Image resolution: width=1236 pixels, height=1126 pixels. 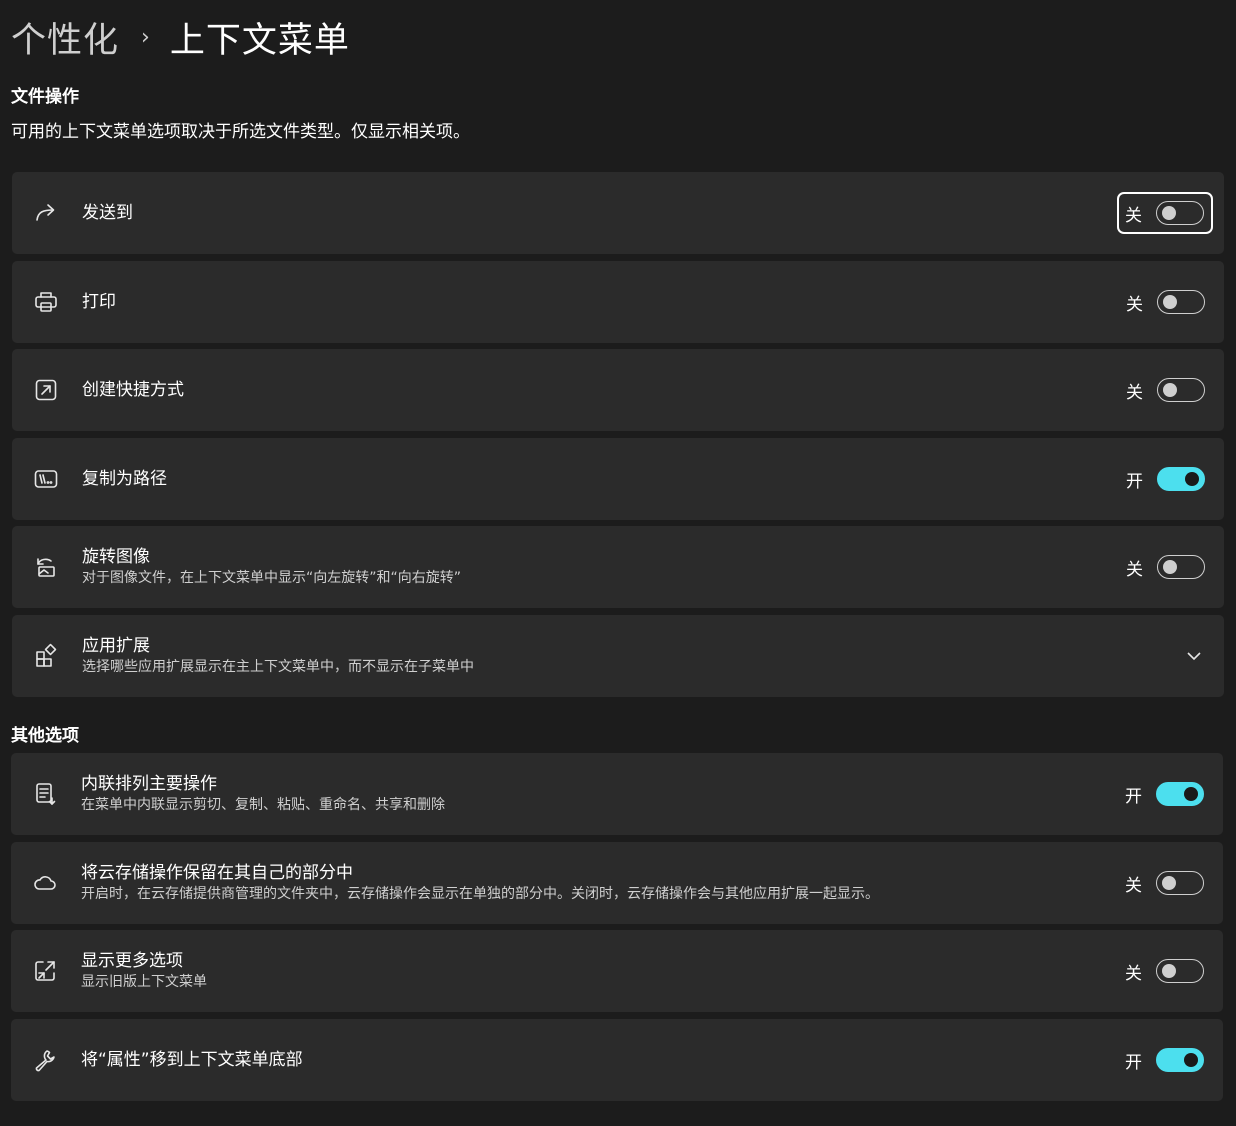 I want to click on app-extensions-icon, so click(x=46, y=656).